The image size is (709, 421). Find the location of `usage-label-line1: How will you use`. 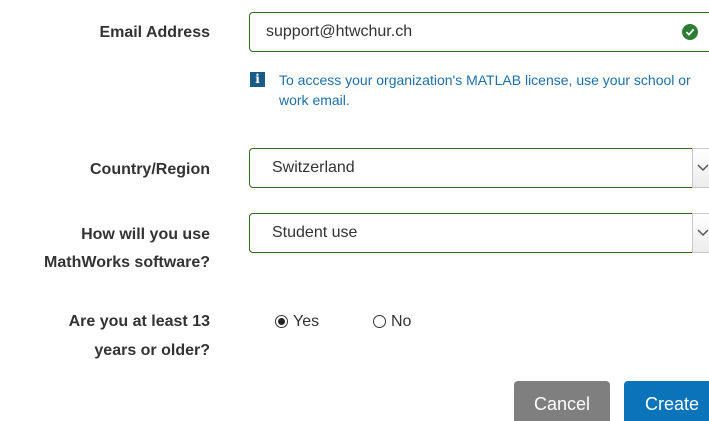

usage-label-line1: How will you use is located at coordinates (145, 234).